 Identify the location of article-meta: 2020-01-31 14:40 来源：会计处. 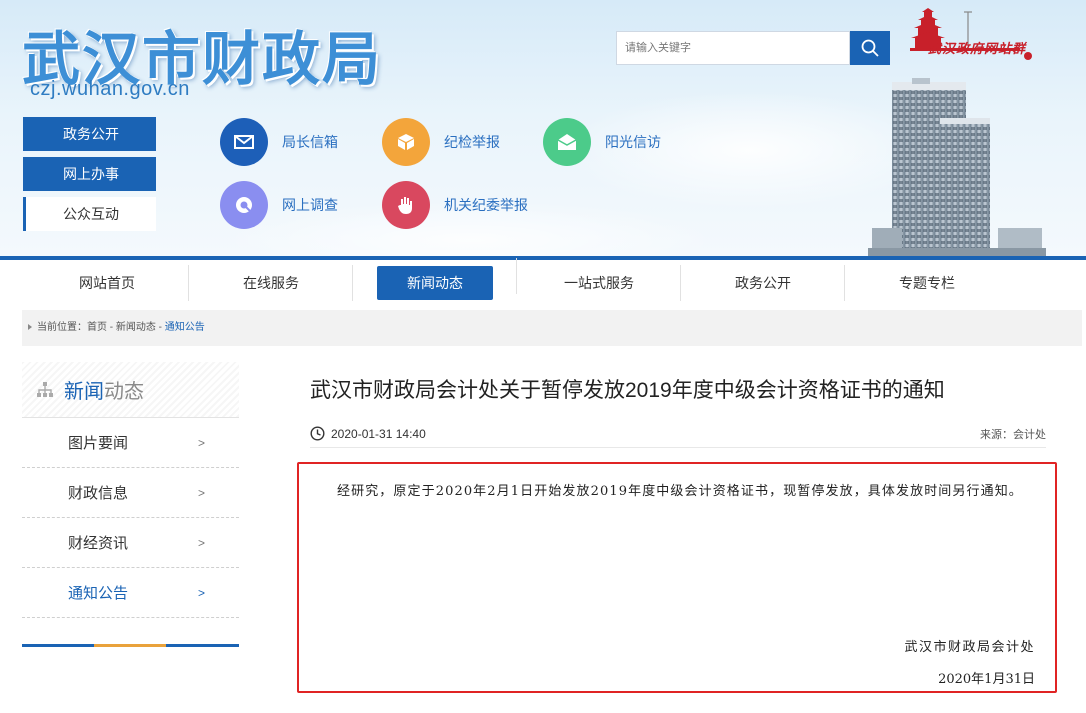
(678, 434).